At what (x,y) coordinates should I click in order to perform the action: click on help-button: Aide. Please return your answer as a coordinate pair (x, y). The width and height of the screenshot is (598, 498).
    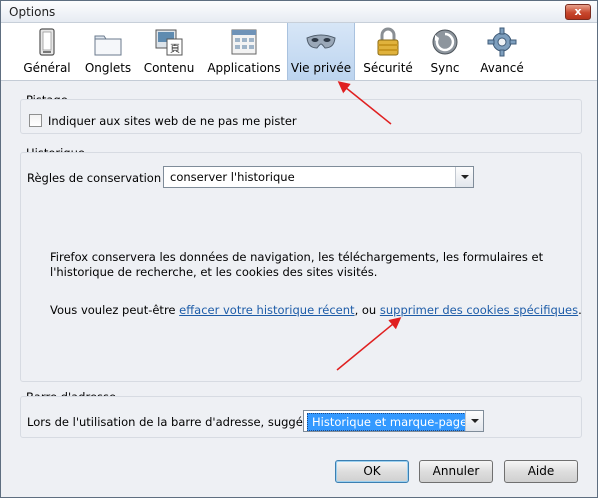
    Looking at the image, I should click on (541, 471).